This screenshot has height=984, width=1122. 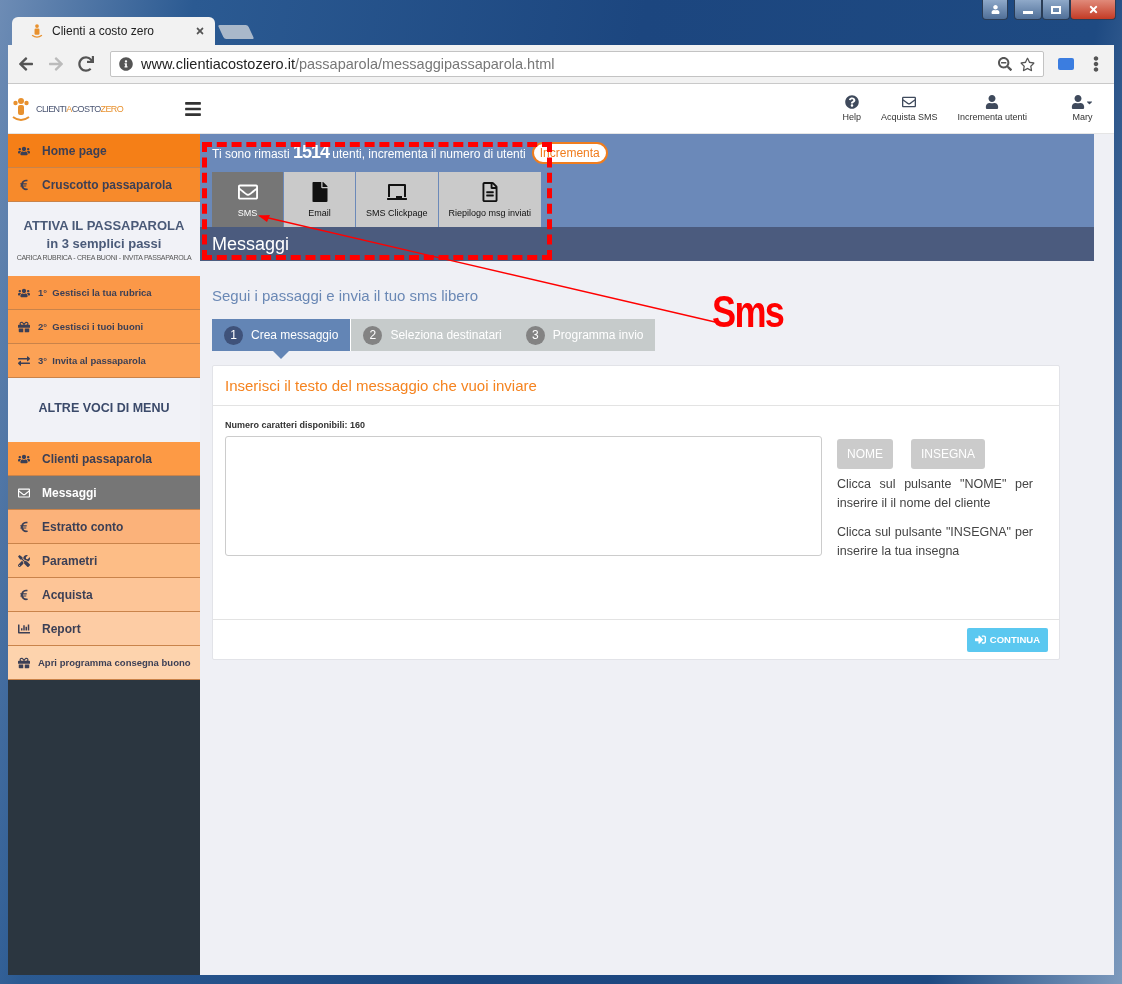 I want to click on tools-icon, so click(x=24, y=560).